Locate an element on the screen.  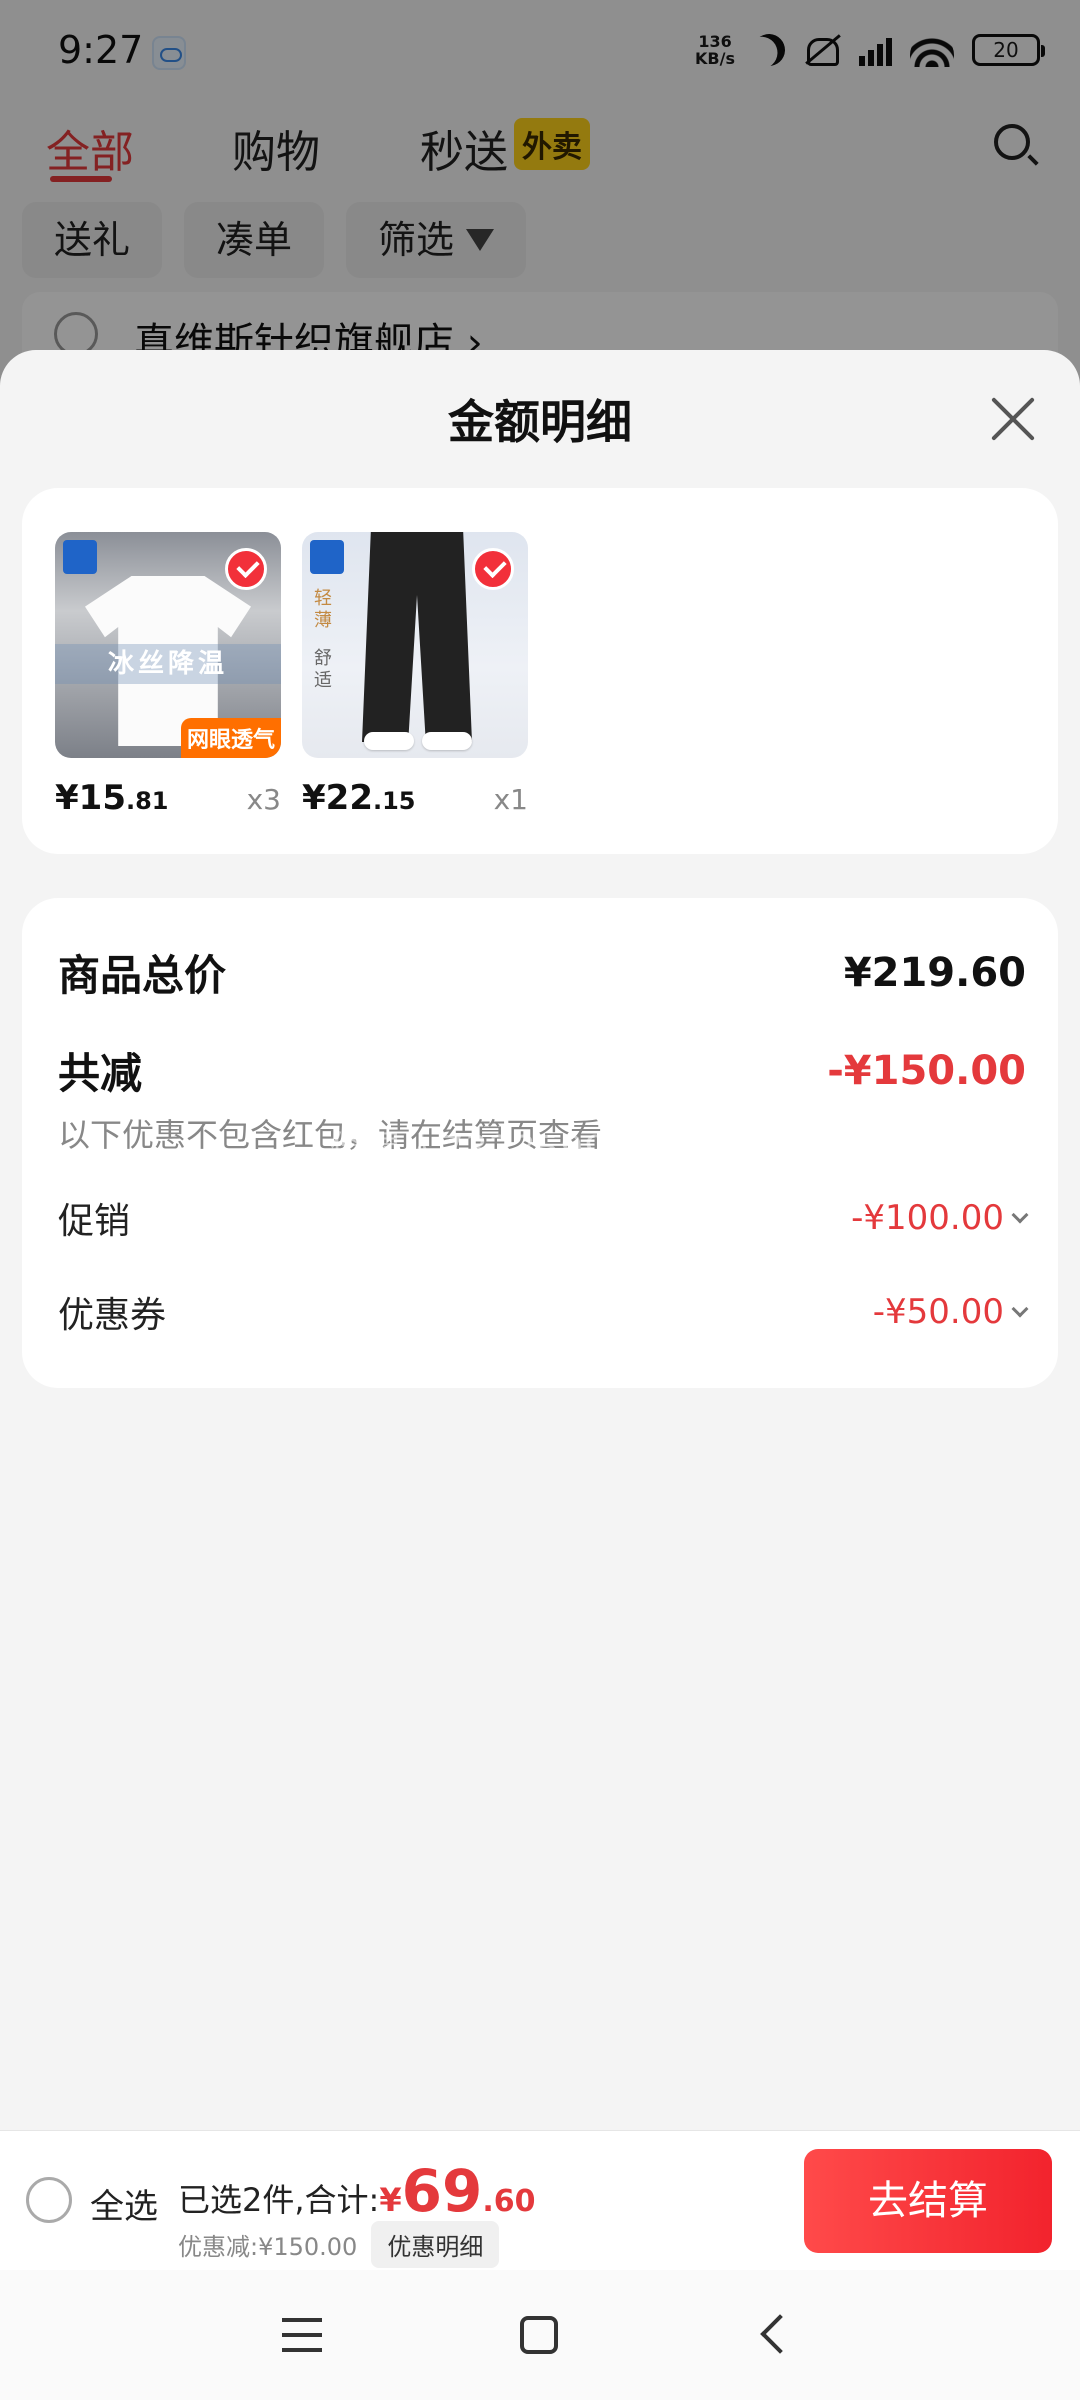
product-image-caption-2: 舒适 is located at coordinates (323, 669).